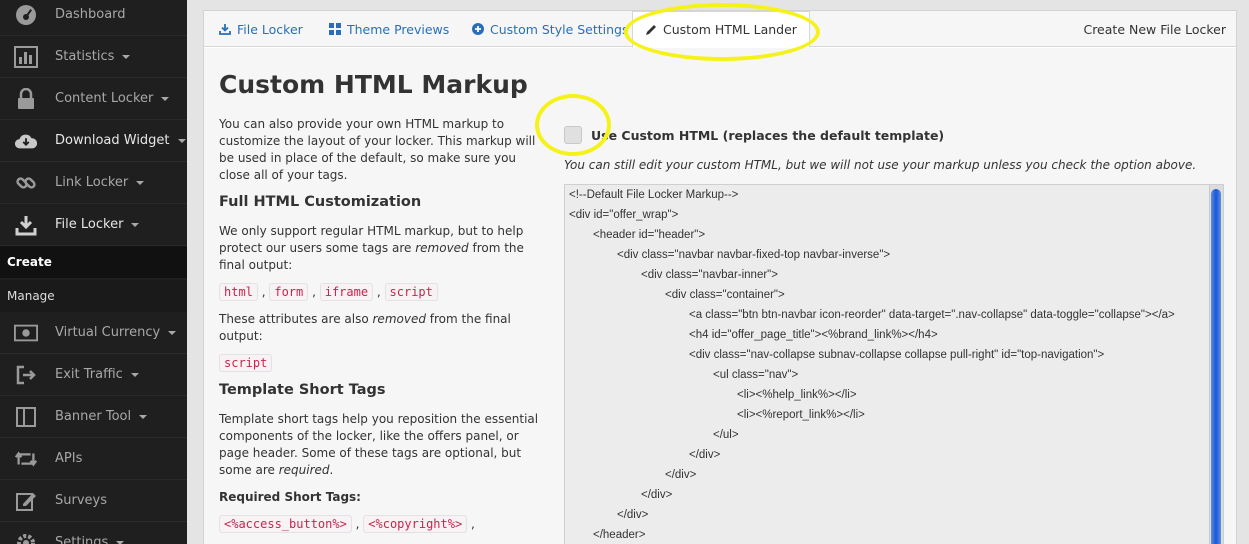 The image size is (1249, 544). What do you see at coordinates (100, 182) in the screenshot?
I see `sidebar-item-label: Link Locker` at bounding box center [100, 182].